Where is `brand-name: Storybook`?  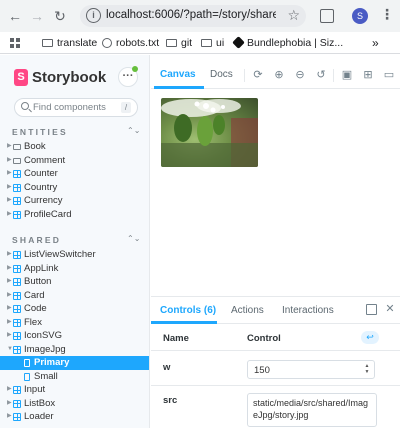
brand-name: Storybook is located at coordinates (69, 77).